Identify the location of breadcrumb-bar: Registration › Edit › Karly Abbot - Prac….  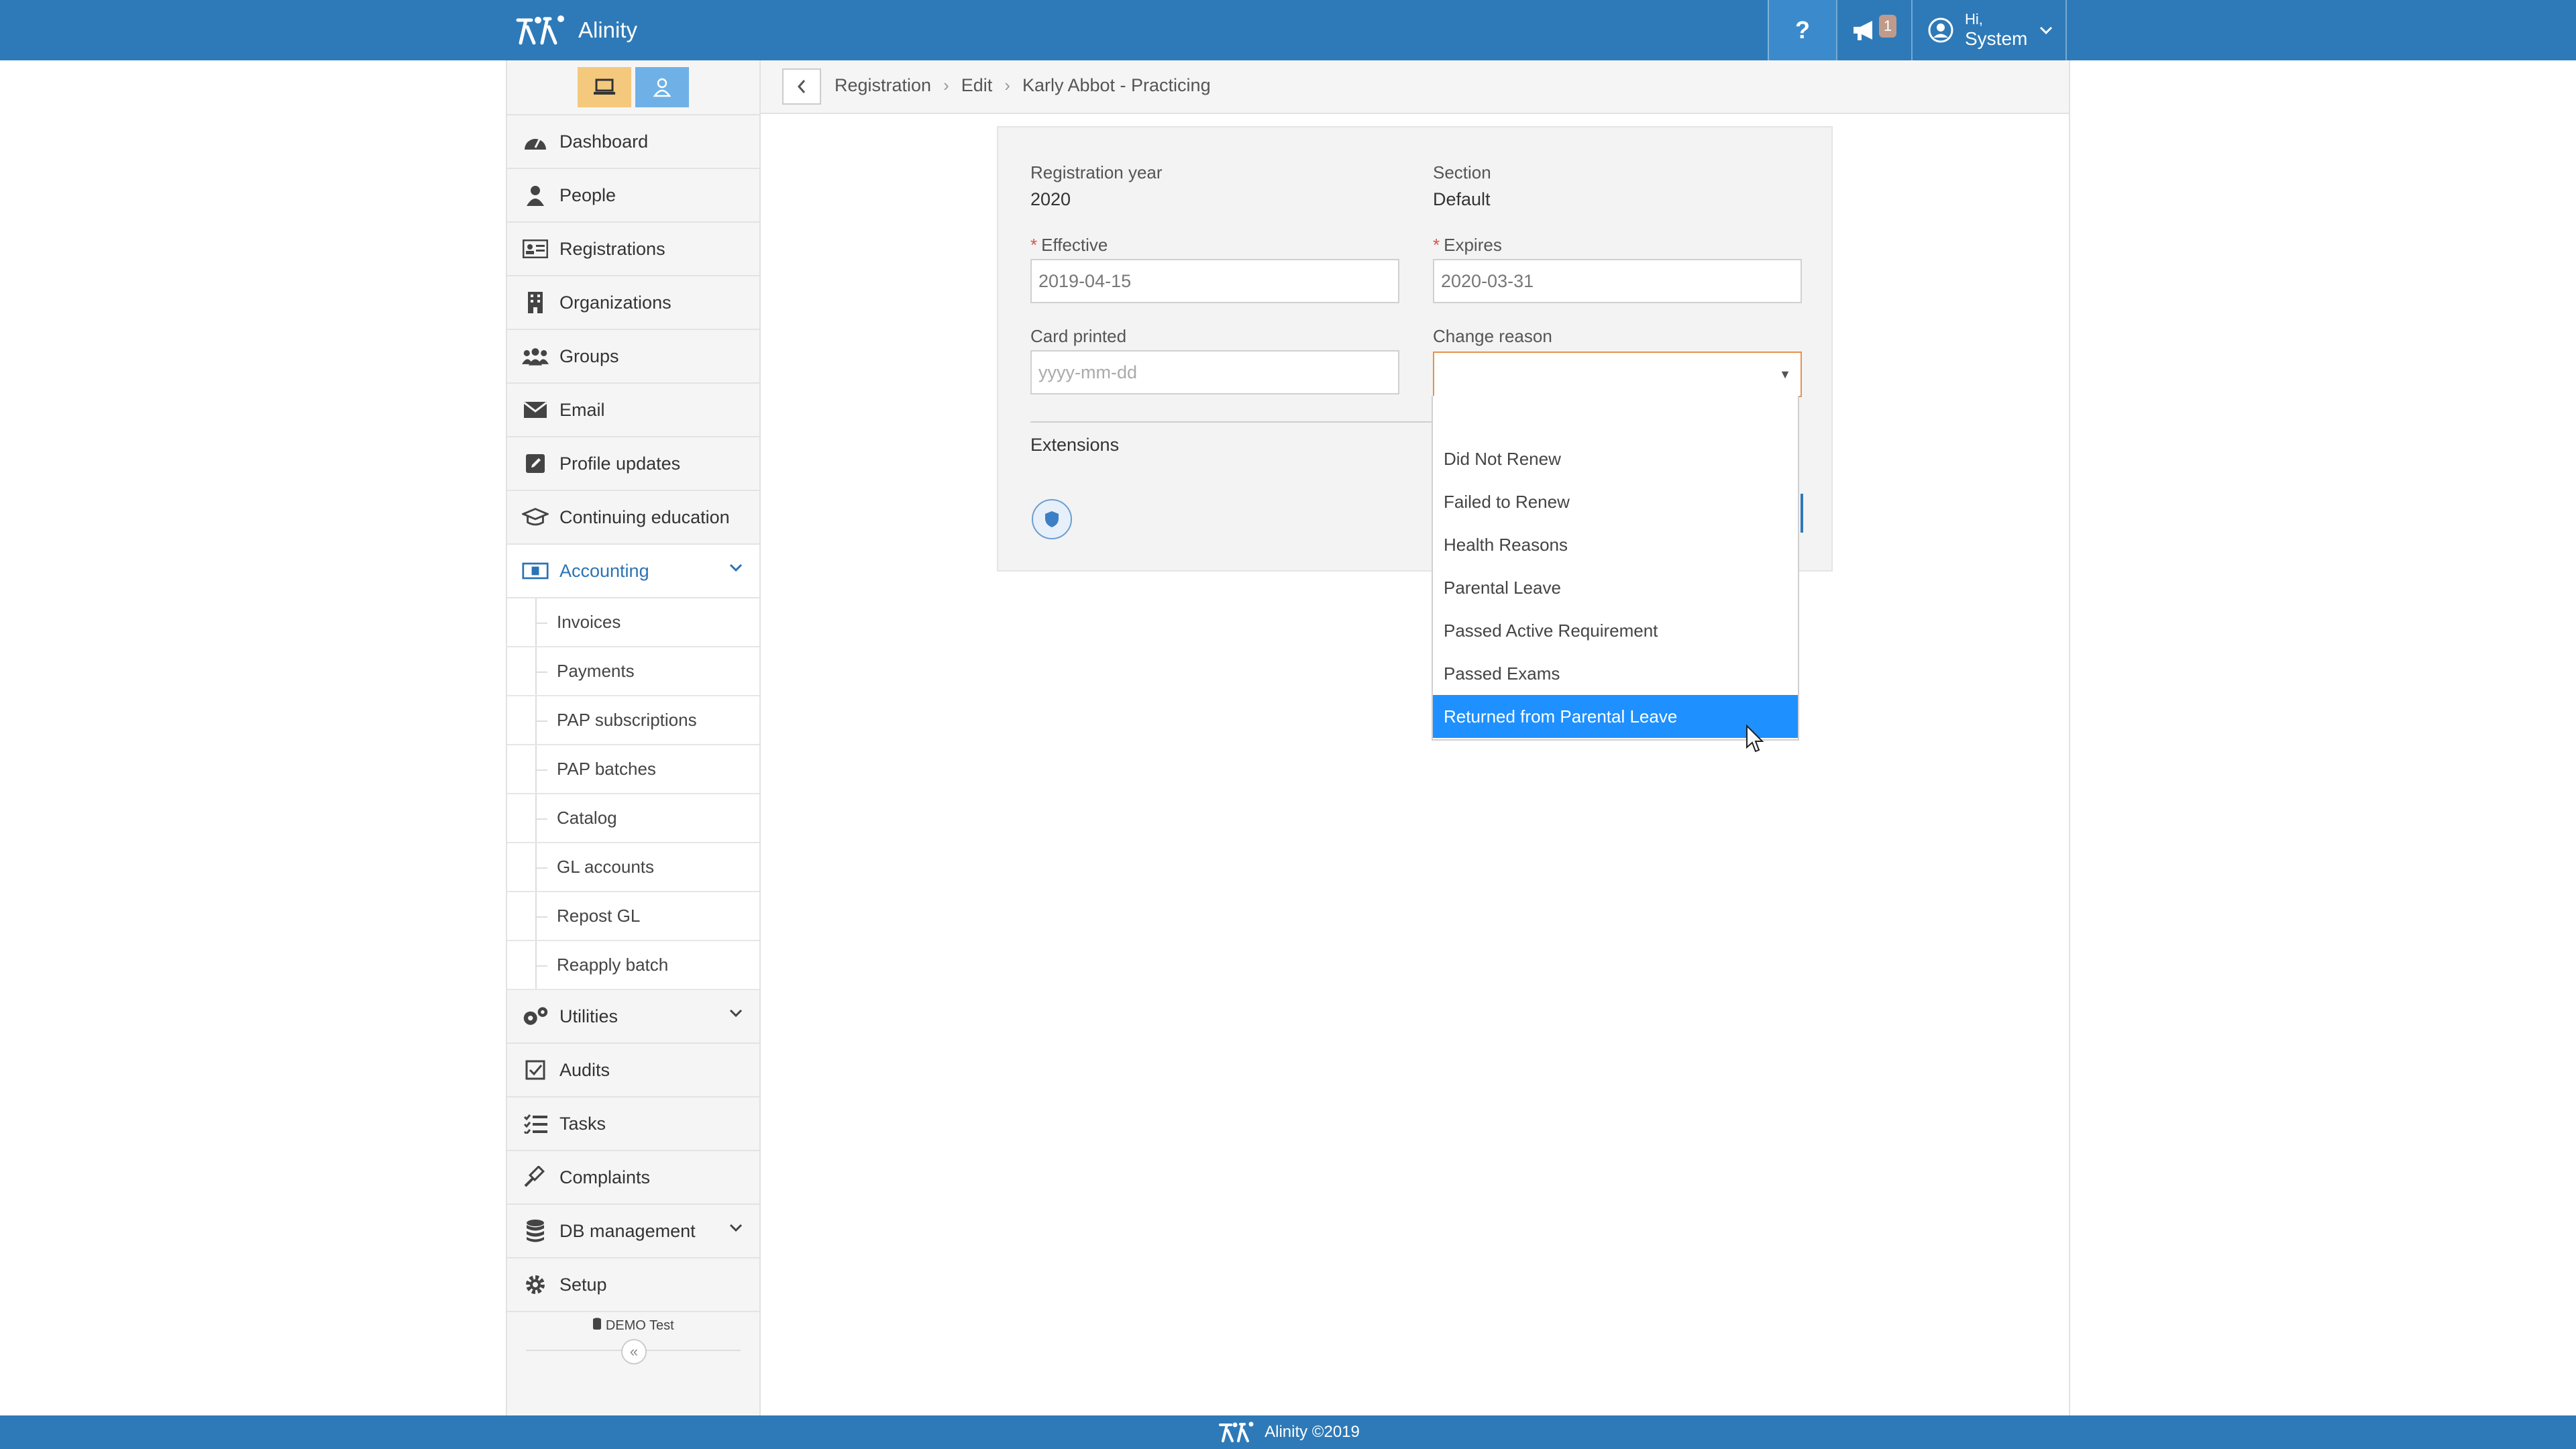
(1415, 87).